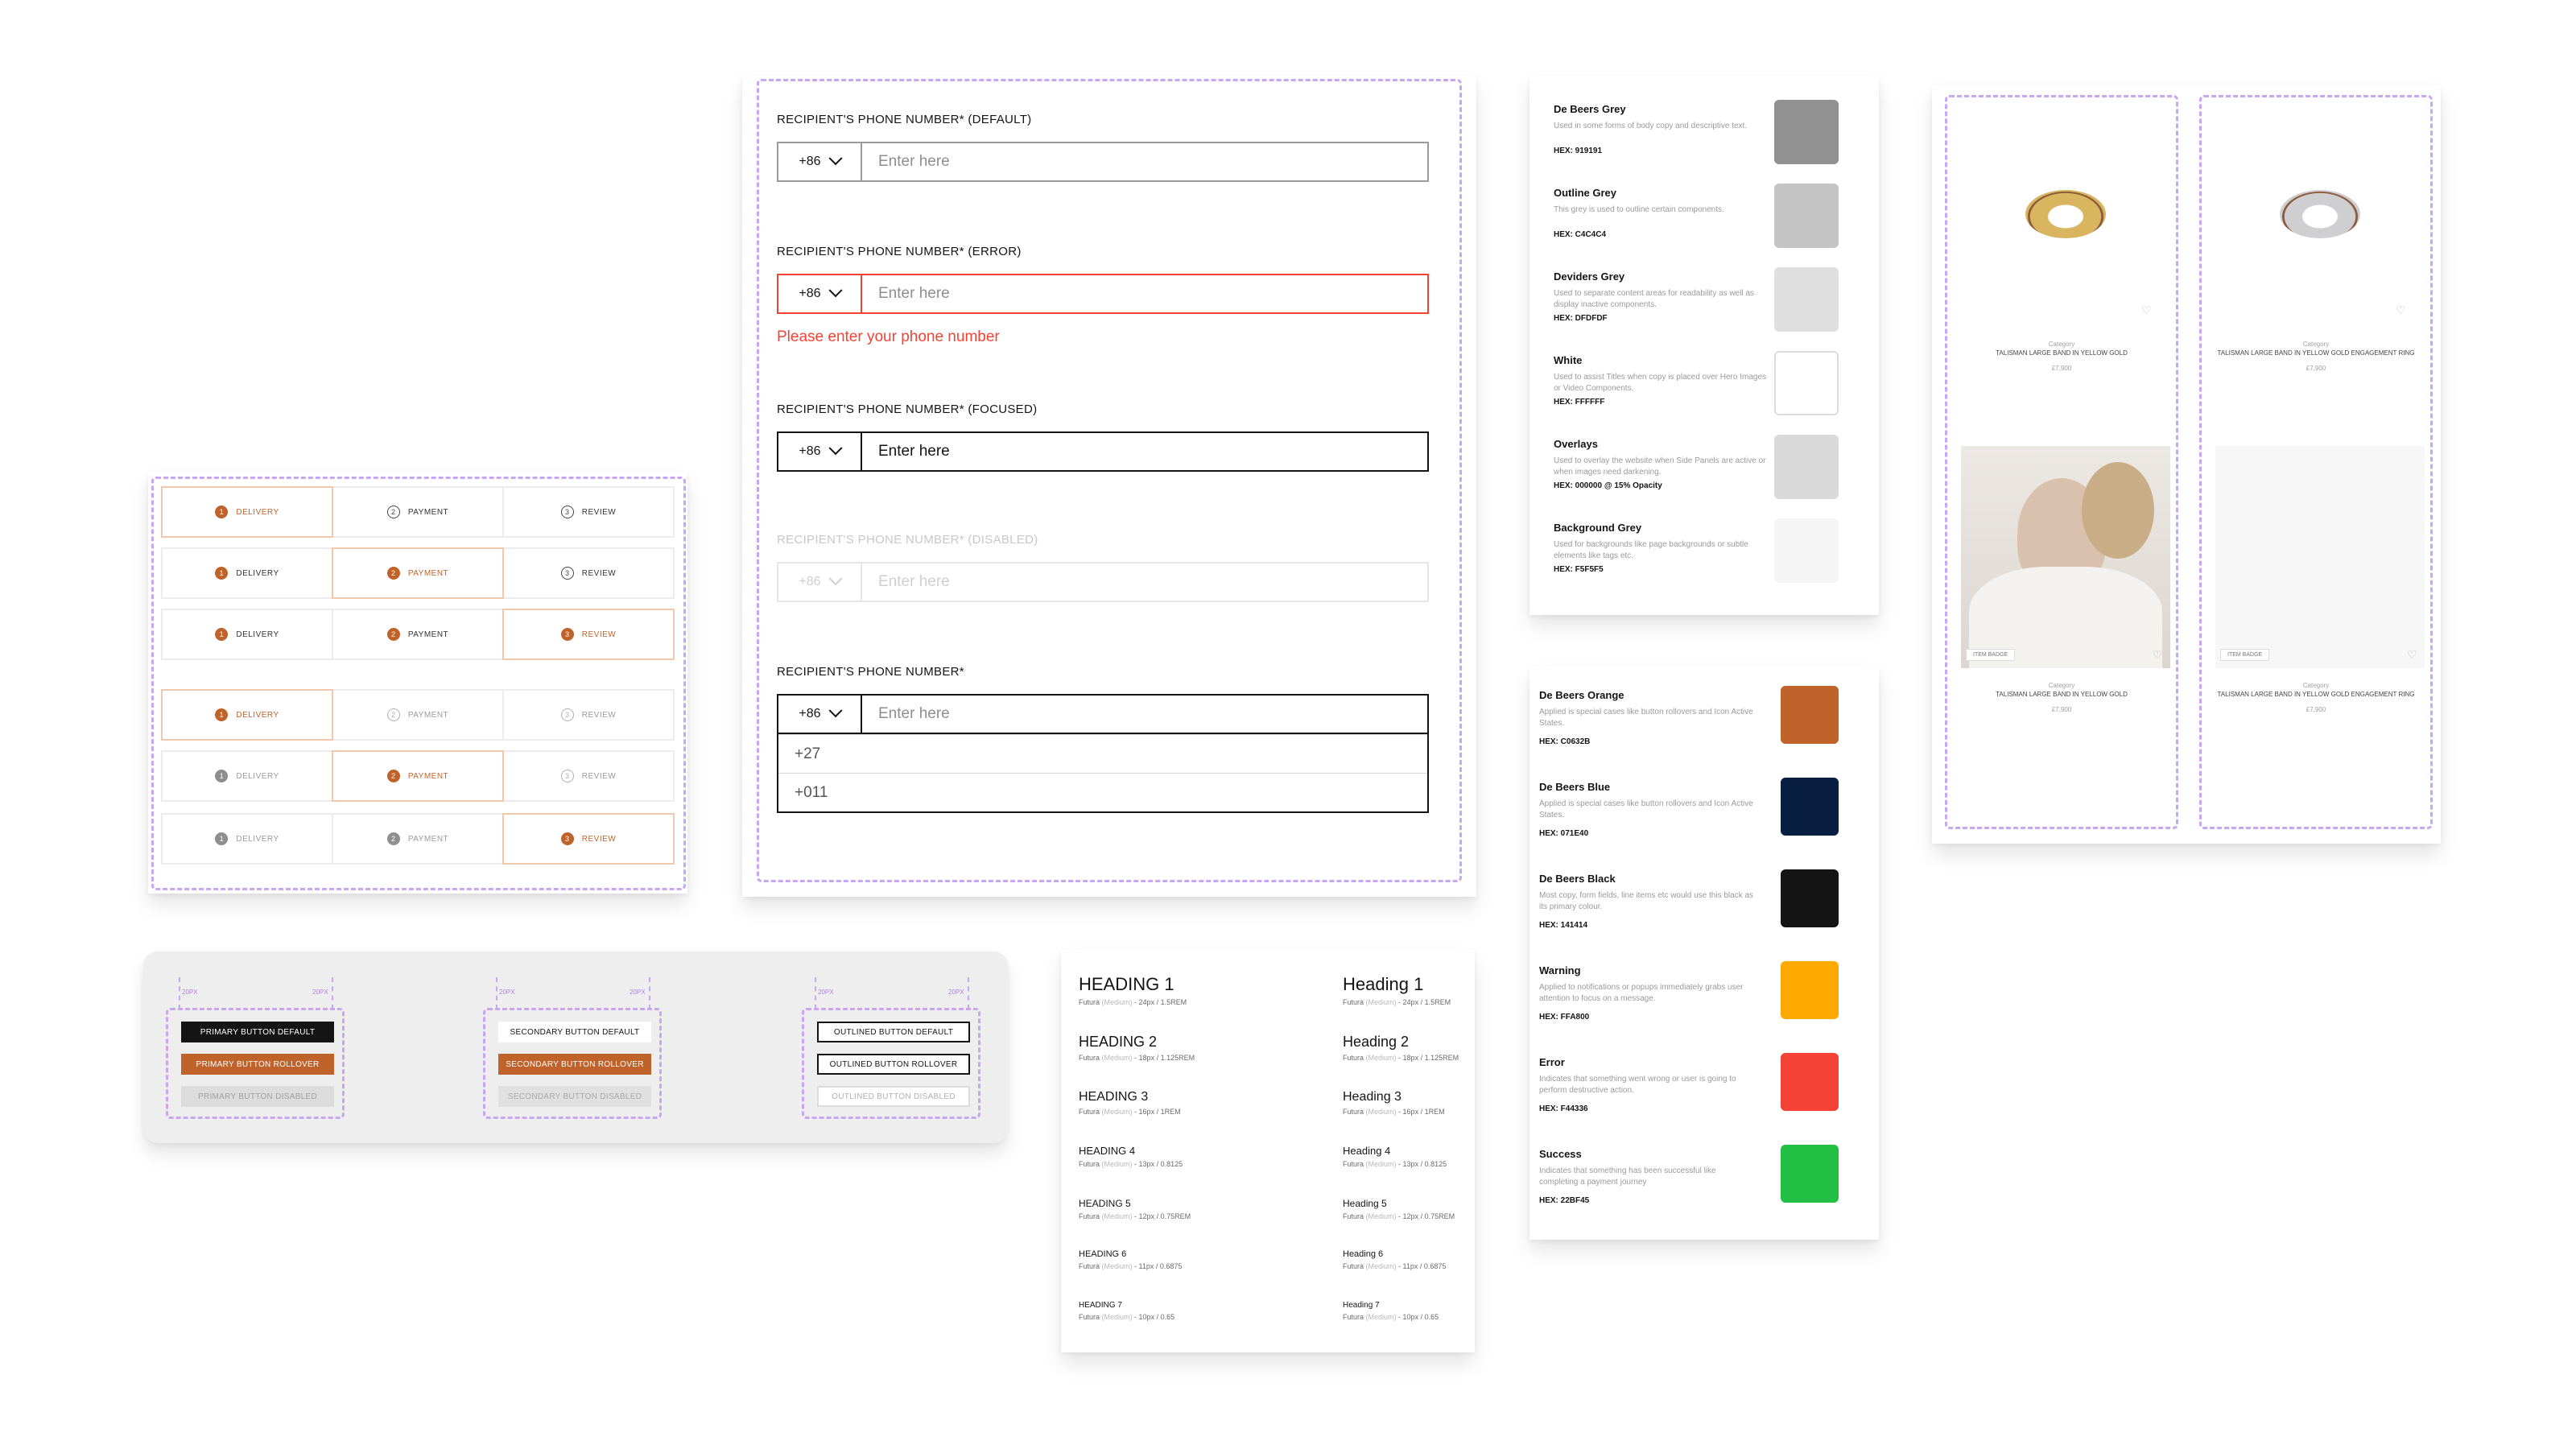 The width and height of the screenshot is (2576, 1449). I want to click on font-size: 11px / 0.6875, so click(1160, 1266).